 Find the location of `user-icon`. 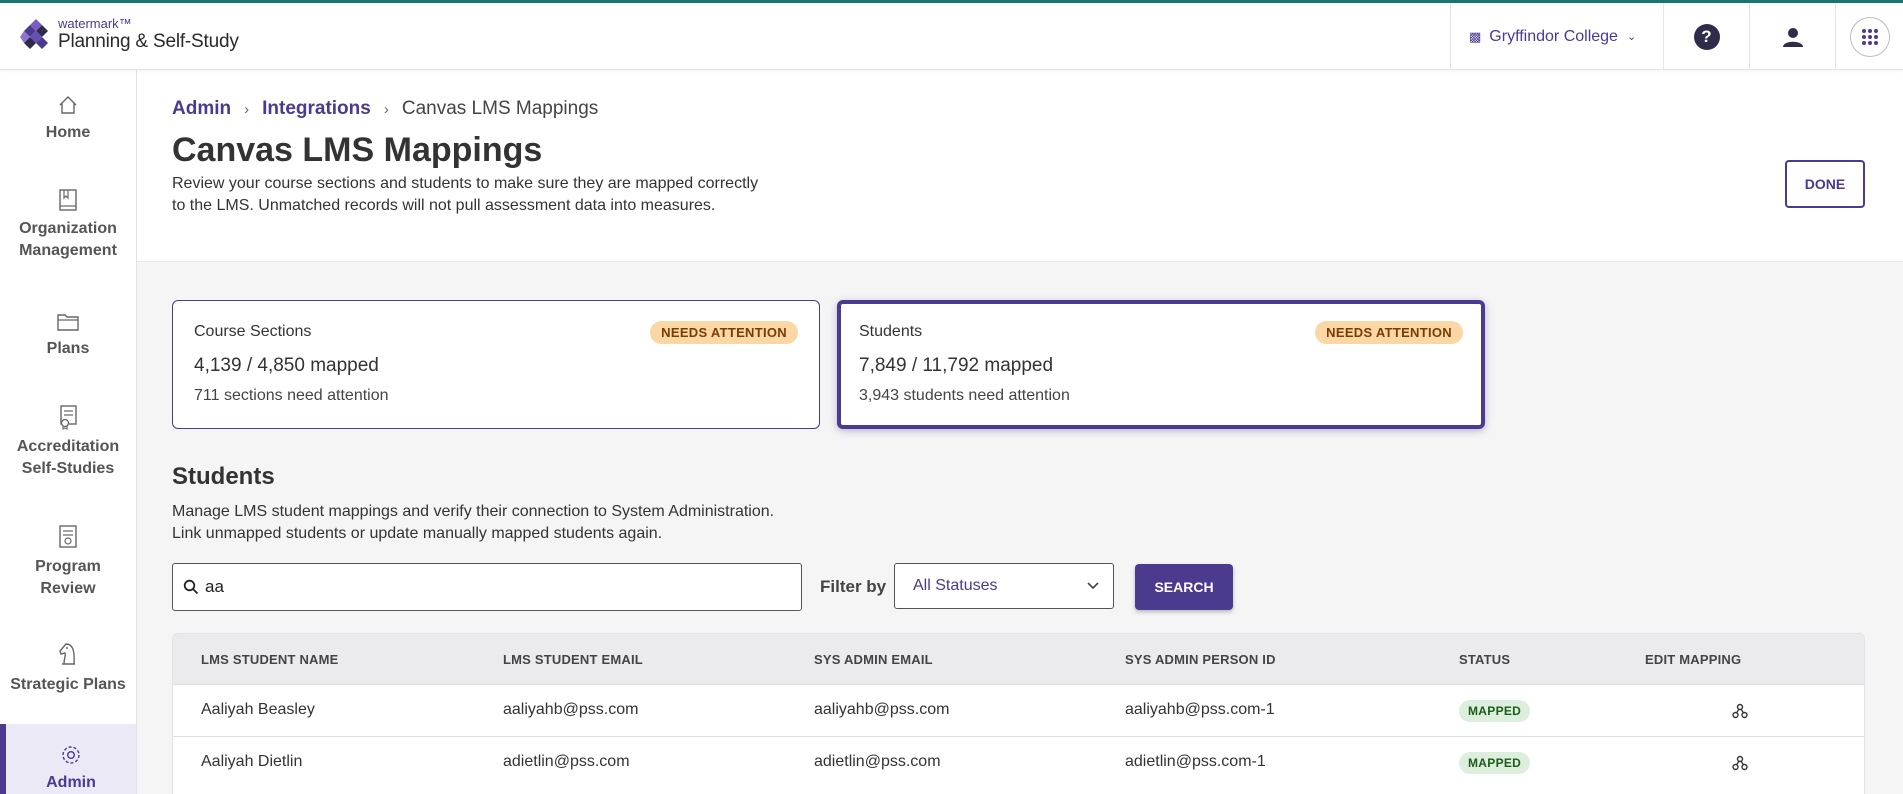

user-icon is located at coordinates (1792, 37).